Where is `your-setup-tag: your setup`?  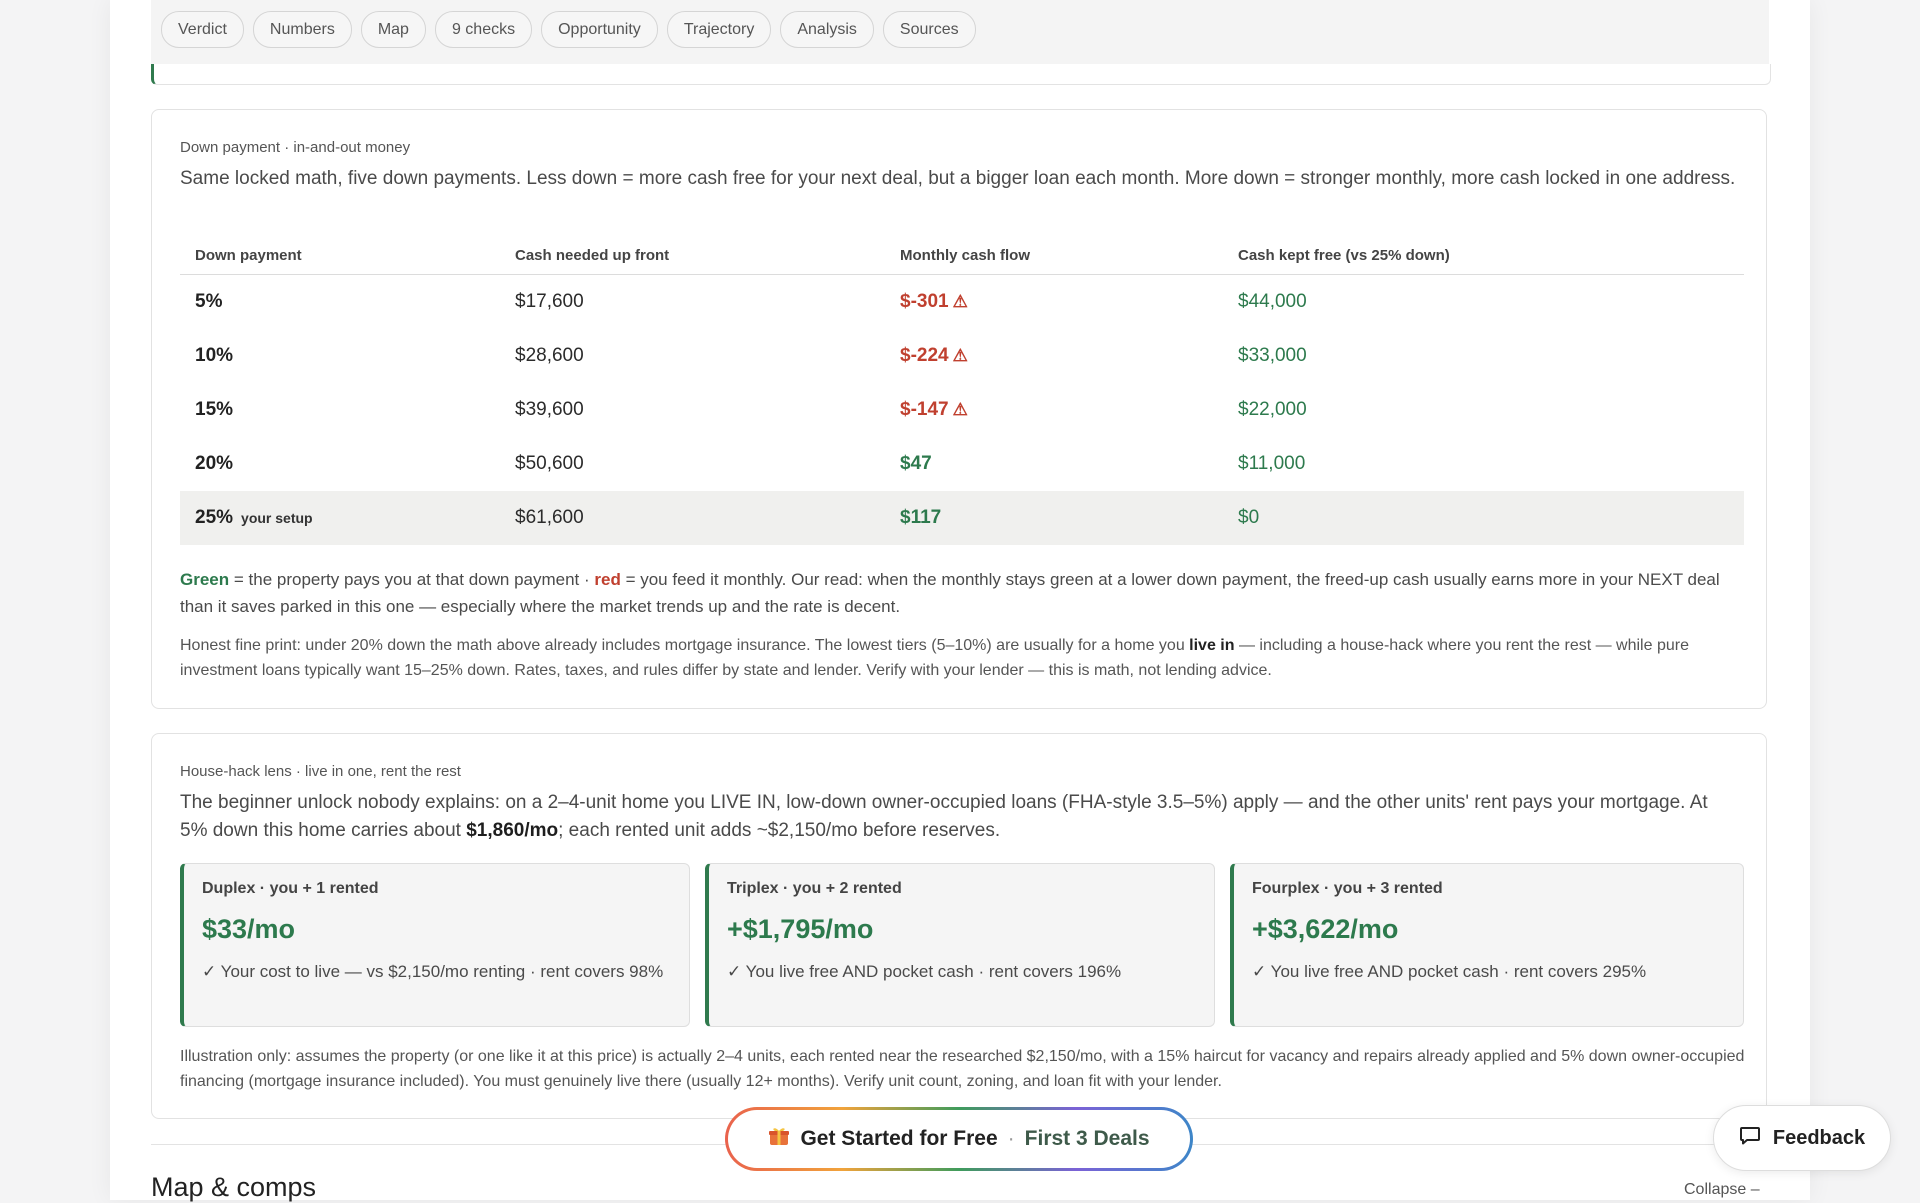 your-setup-tag: your setup is located at coordinates (277, 518).